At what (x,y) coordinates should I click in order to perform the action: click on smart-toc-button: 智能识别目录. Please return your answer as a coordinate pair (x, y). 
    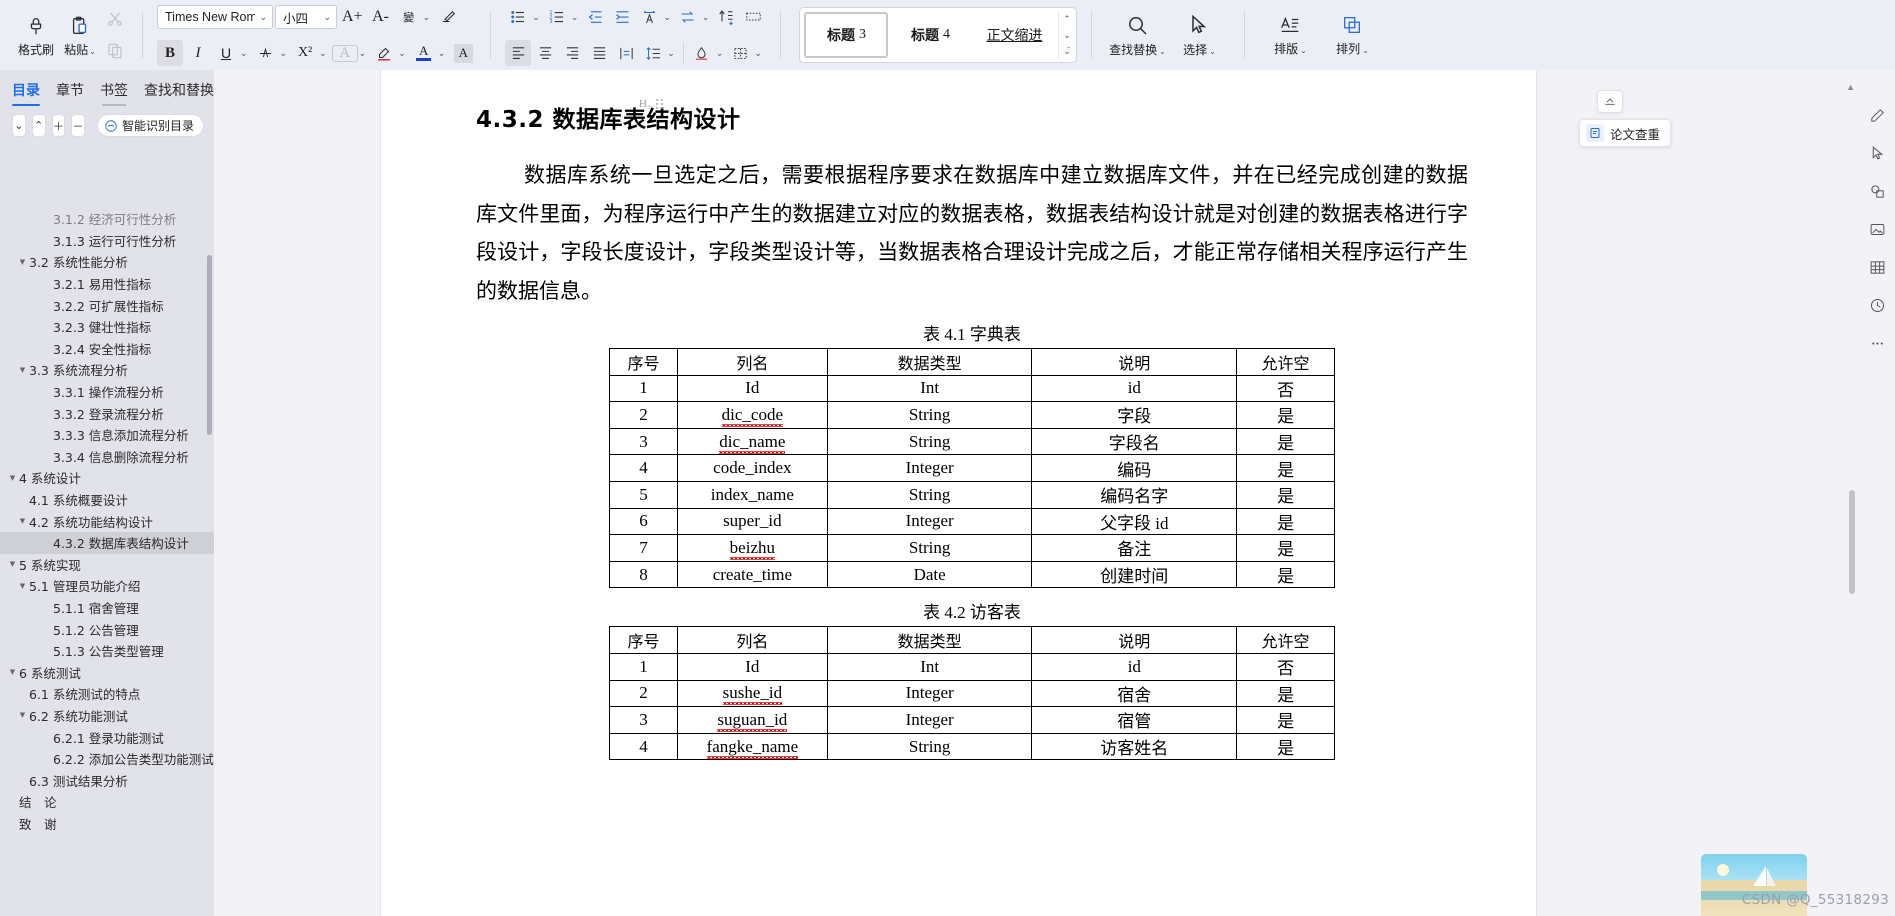
    Looking at the image, I should click on (151, 125).